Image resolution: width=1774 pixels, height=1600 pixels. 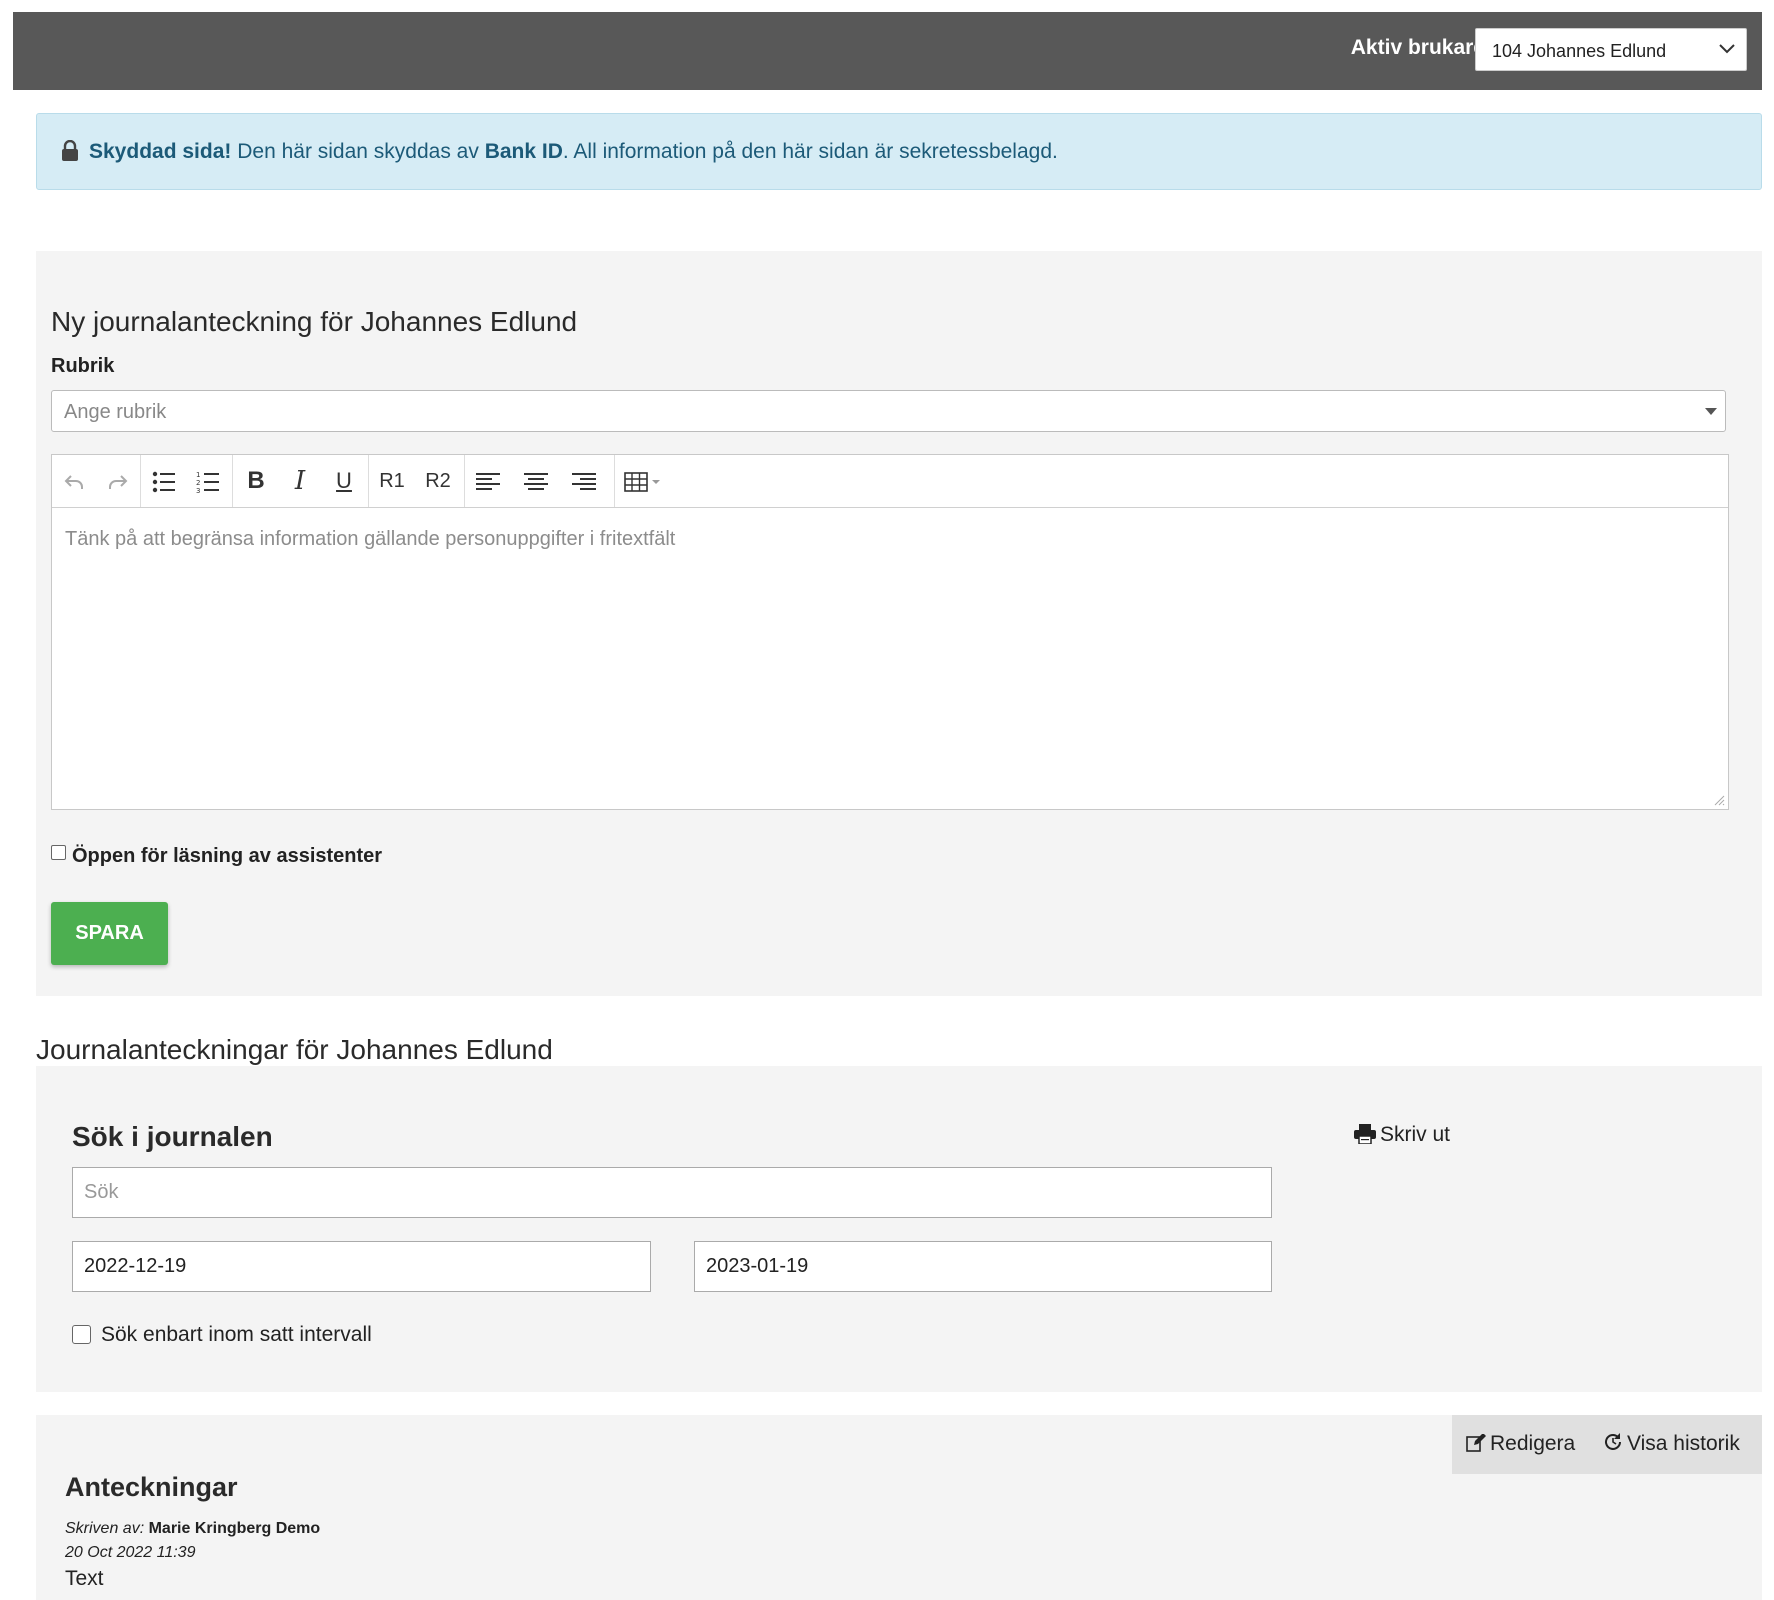 What do you see at coordinates (1579, 51) in the screenshot?
I see `active-user-value: 104 Johannes Edlund` at bounding box center [1579, 51].